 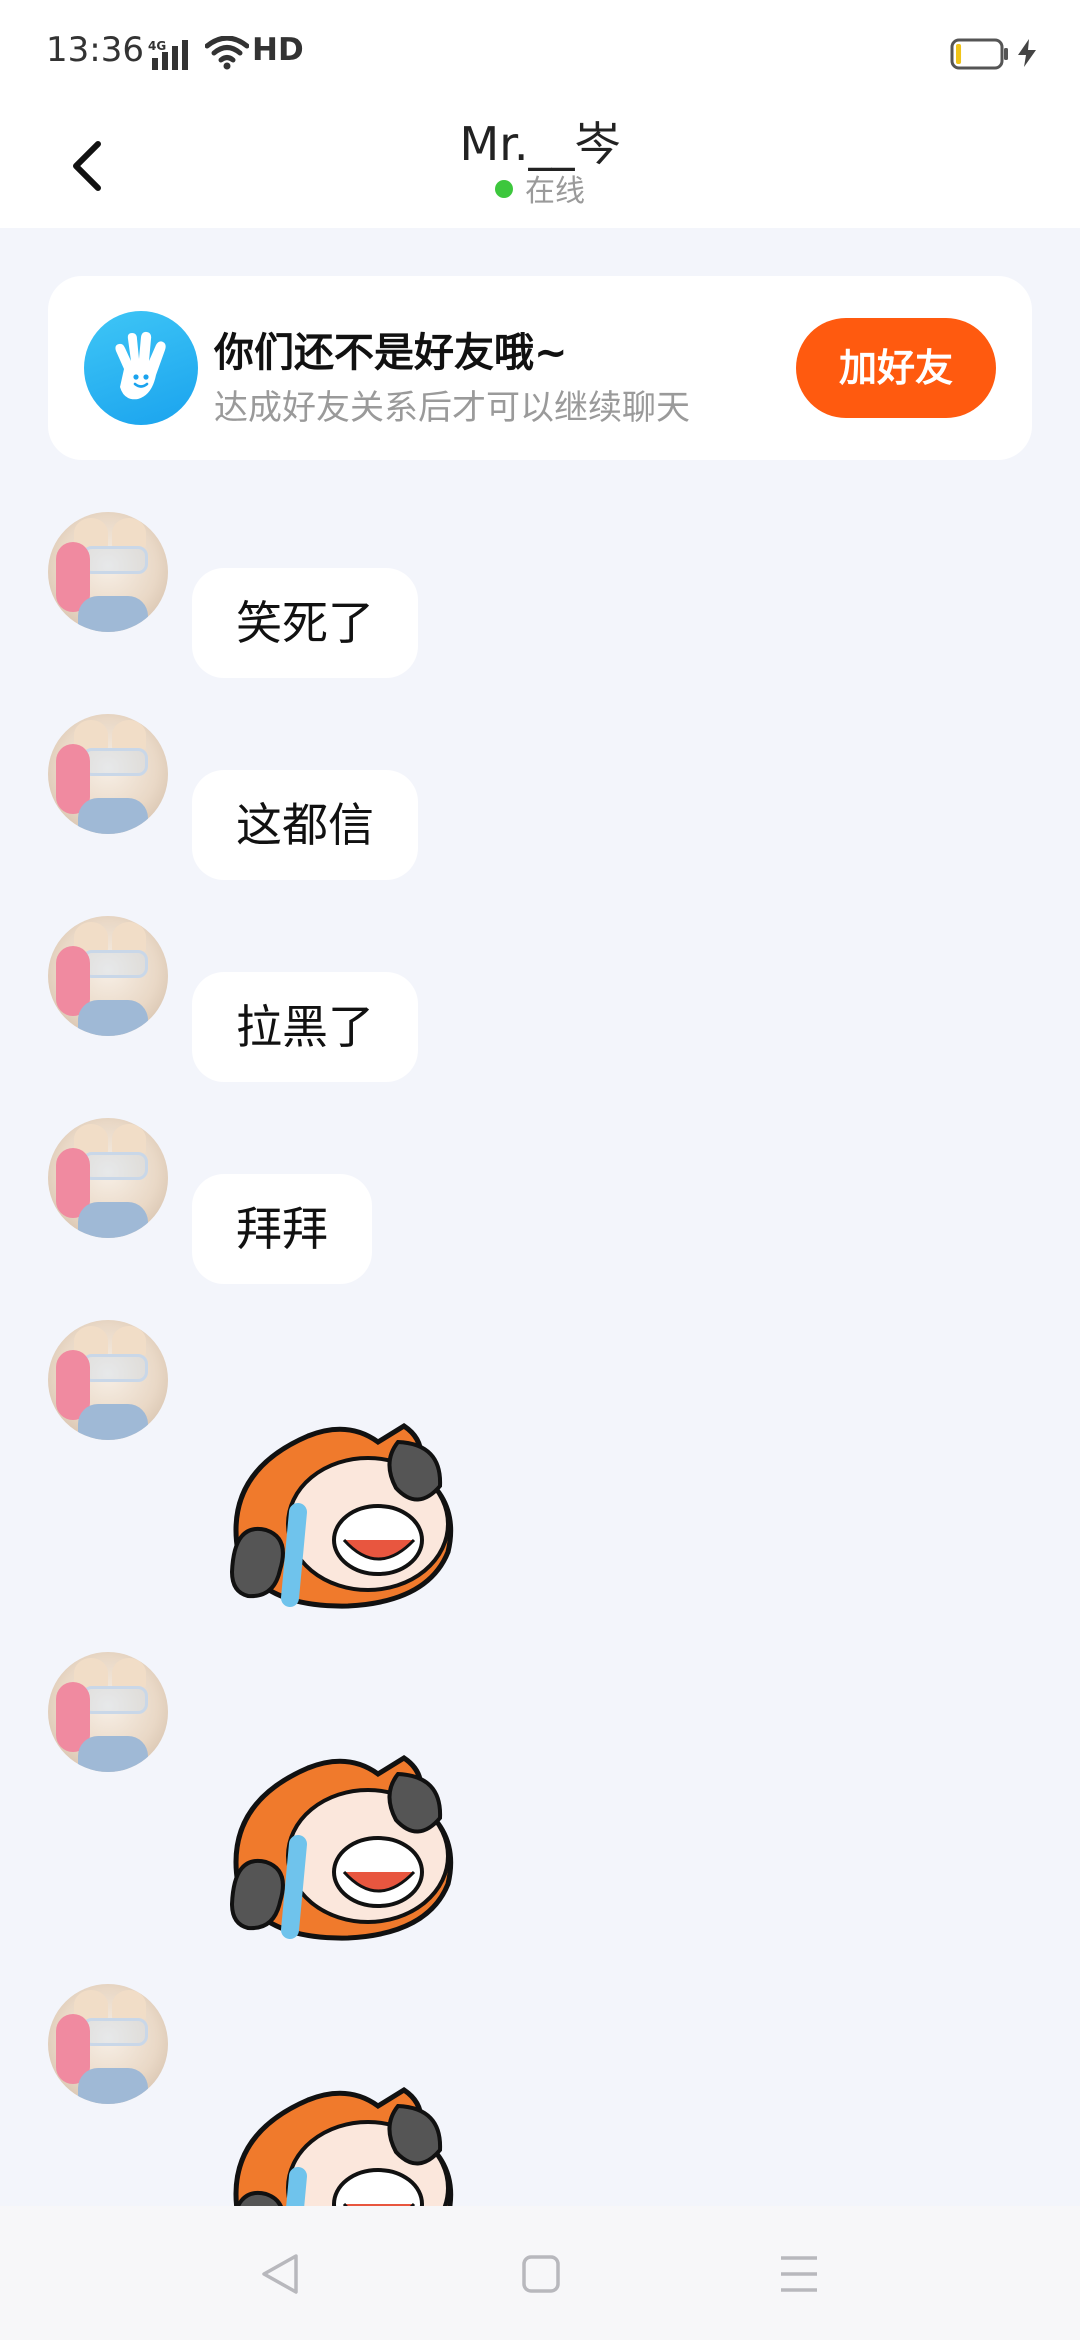 I want to click on add-friend-button: 加好友, so click(x=896, y=368).